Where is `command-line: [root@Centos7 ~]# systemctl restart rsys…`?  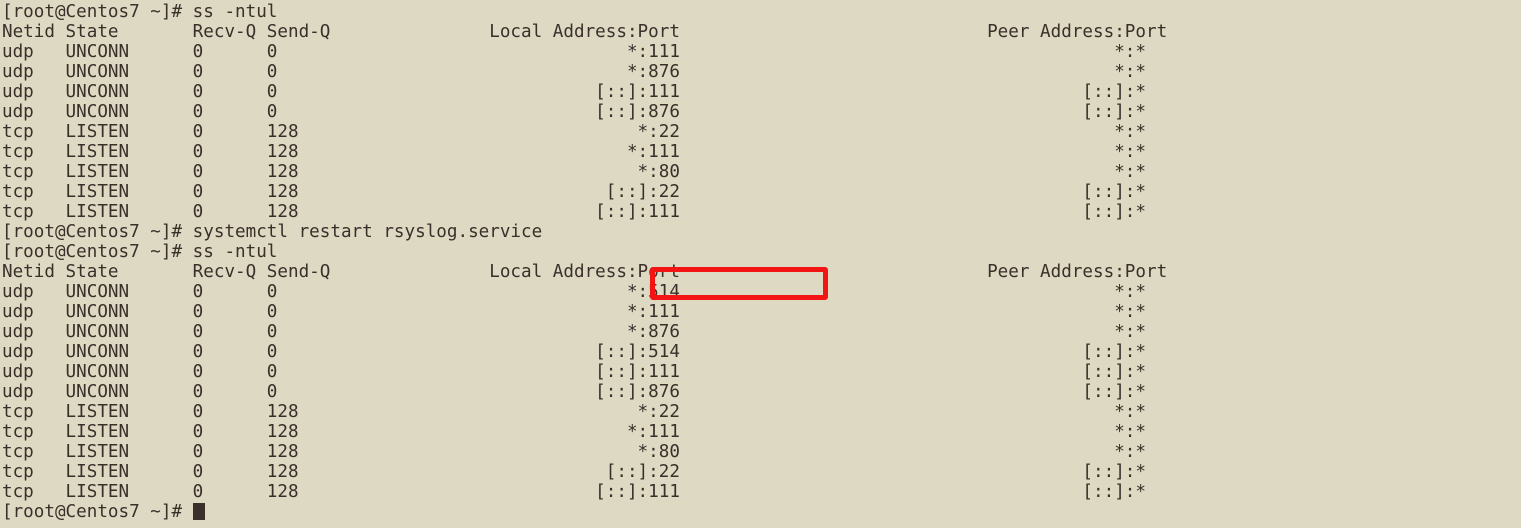
command-line: [root@Centos7 ~]# systemctl restart rsys… is located at coordinates (272, 232).